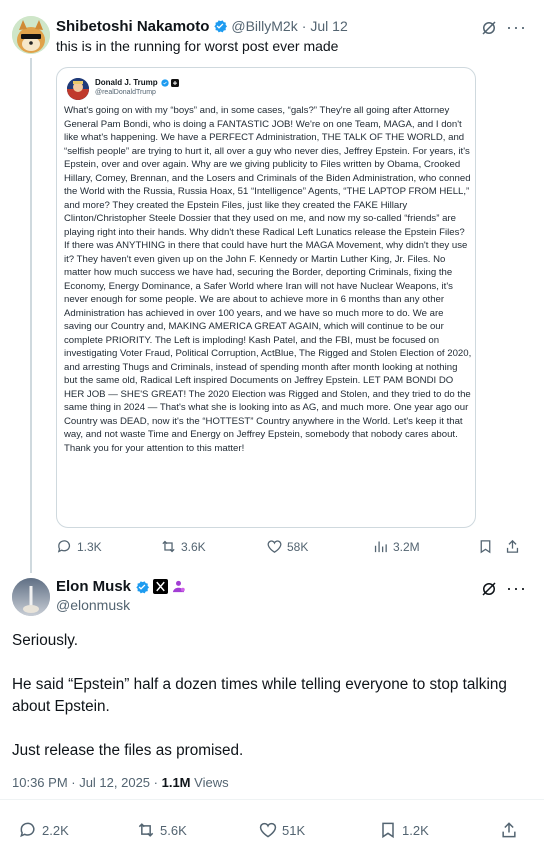 Image resolution: width=544 pixels, height=861 pixels. I want to click on tweet-header: Shibetoshi Nakamoto @BillyM2k · Jul 12, so click(202, 26).